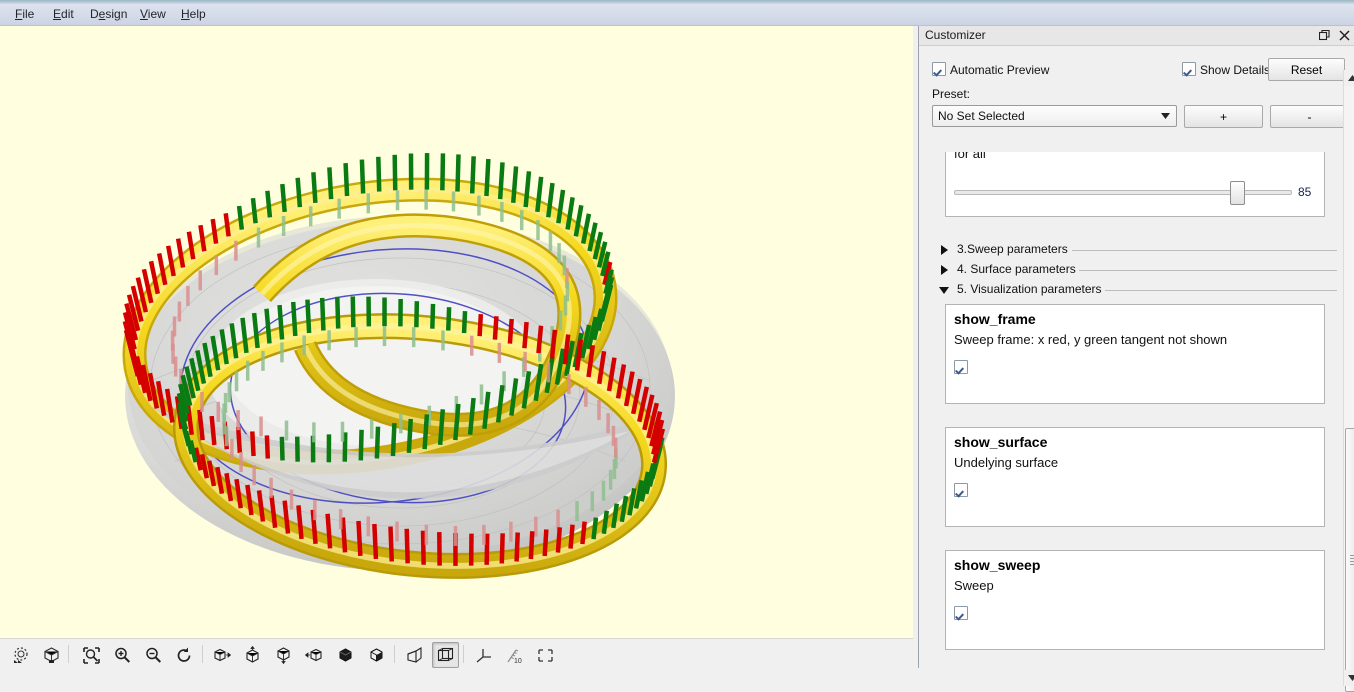 Image resolution: width=1354 pixels, height=692 pixels. What do you see at coordinates (184, 655) in the screenshot?
I see `reset-view-icon` at bounding box center [184, 655].